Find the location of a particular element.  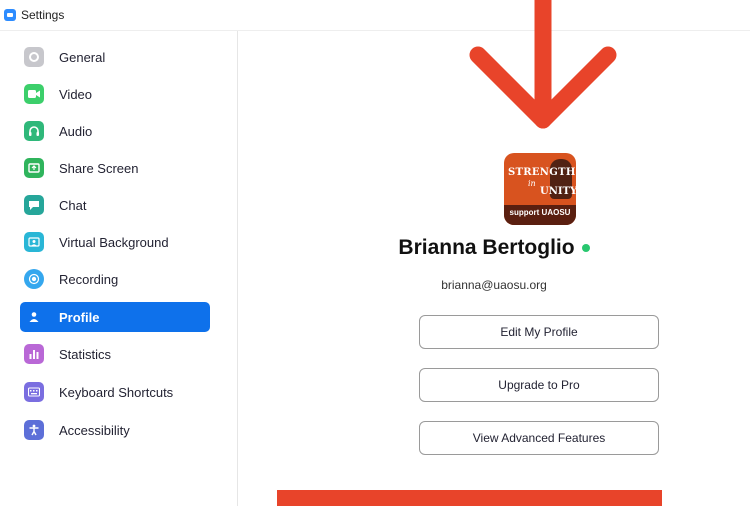

sidebar-item-statistics: Statistics is located at coordinates (115, 354).